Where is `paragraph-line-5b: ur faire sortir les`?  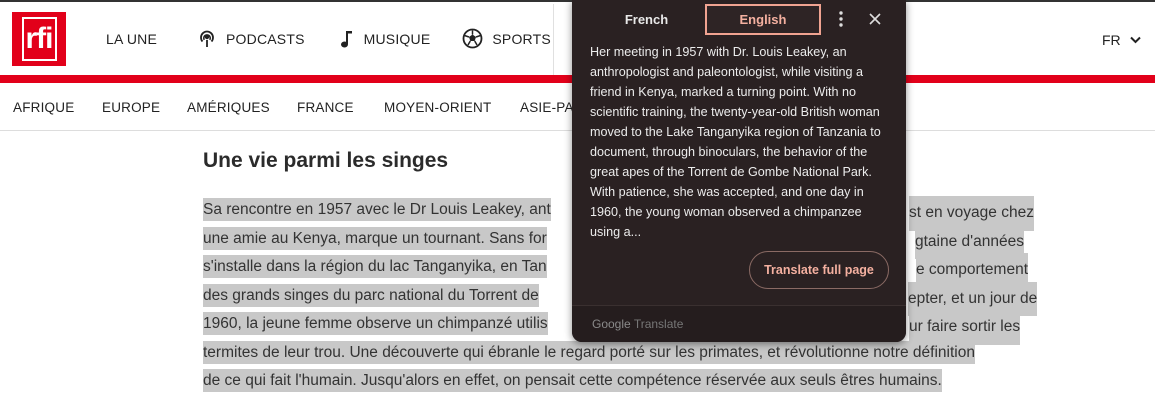 paragraph-line-5b: ur faire sortir les is located at coordinates (965, 327).